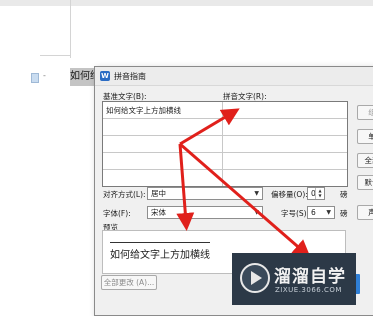  What do you see at coordinates (308, 290) in the screenshot?
I see `watermark-subtitle: ZIXUE.3066.COM` at bounding box center [308, 290].